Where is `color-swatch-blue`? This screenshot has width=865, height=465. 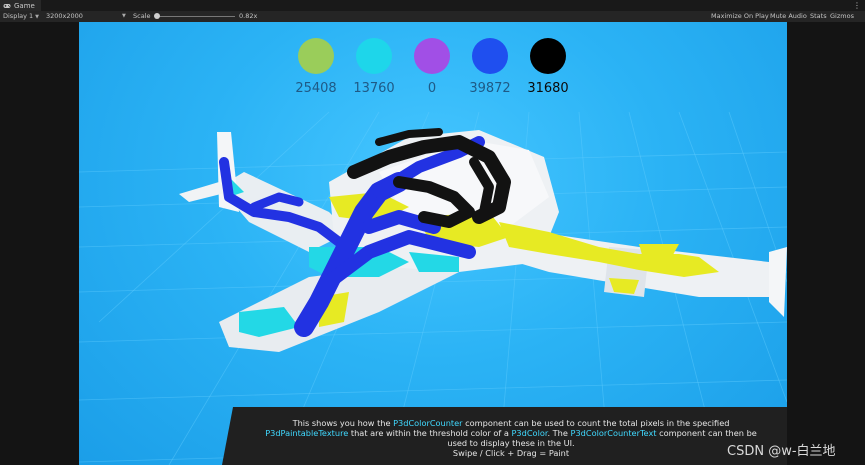 color-swatch-blue is located at coordinates (490, 56).